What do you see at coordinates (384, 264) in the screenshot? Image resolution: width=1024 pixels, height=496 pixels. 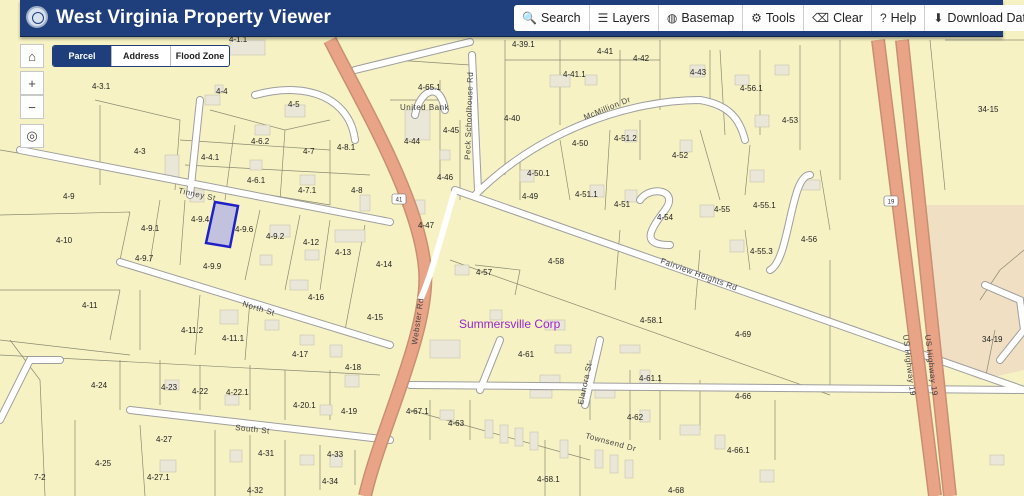 I see `parcel-label: 4-14` at bounding box center [384, 264].